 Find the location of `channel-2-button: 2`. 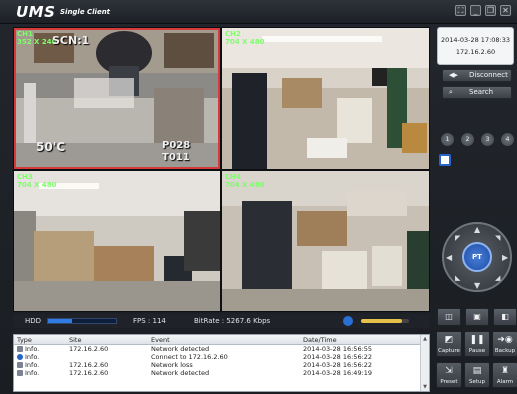

channel-2-button: 2 is located at coordinates (467, 139).